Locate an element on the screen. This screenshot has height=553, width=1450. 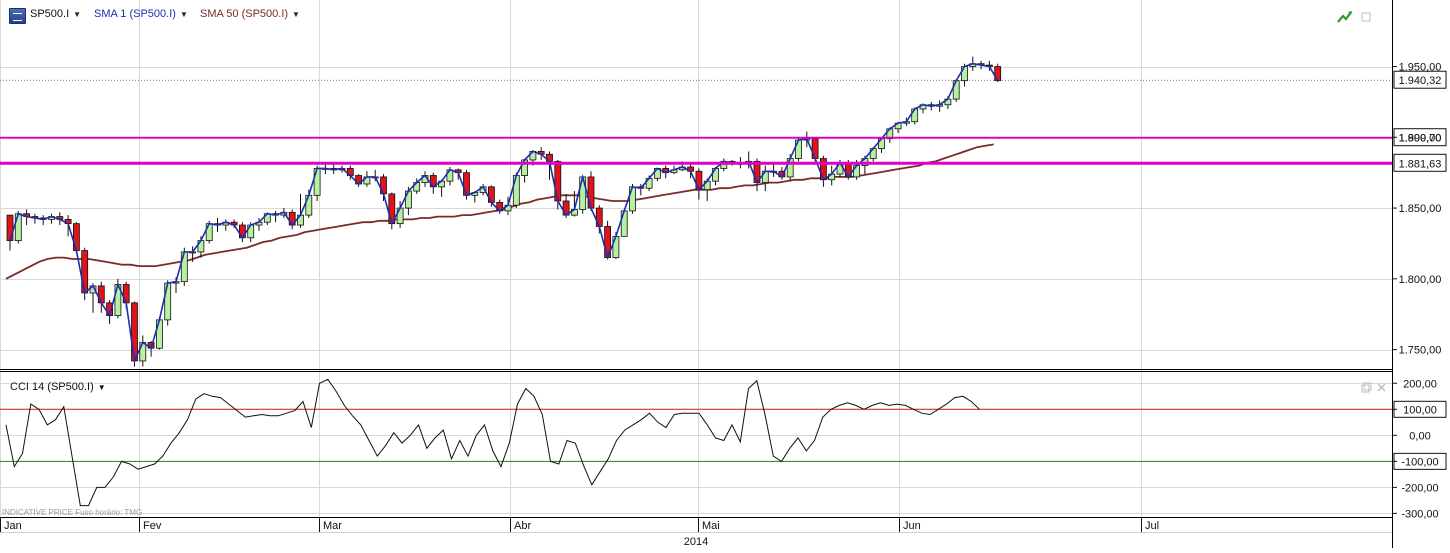
price-tick-label: 1.900,00 is located at coordinates (1420, 138).